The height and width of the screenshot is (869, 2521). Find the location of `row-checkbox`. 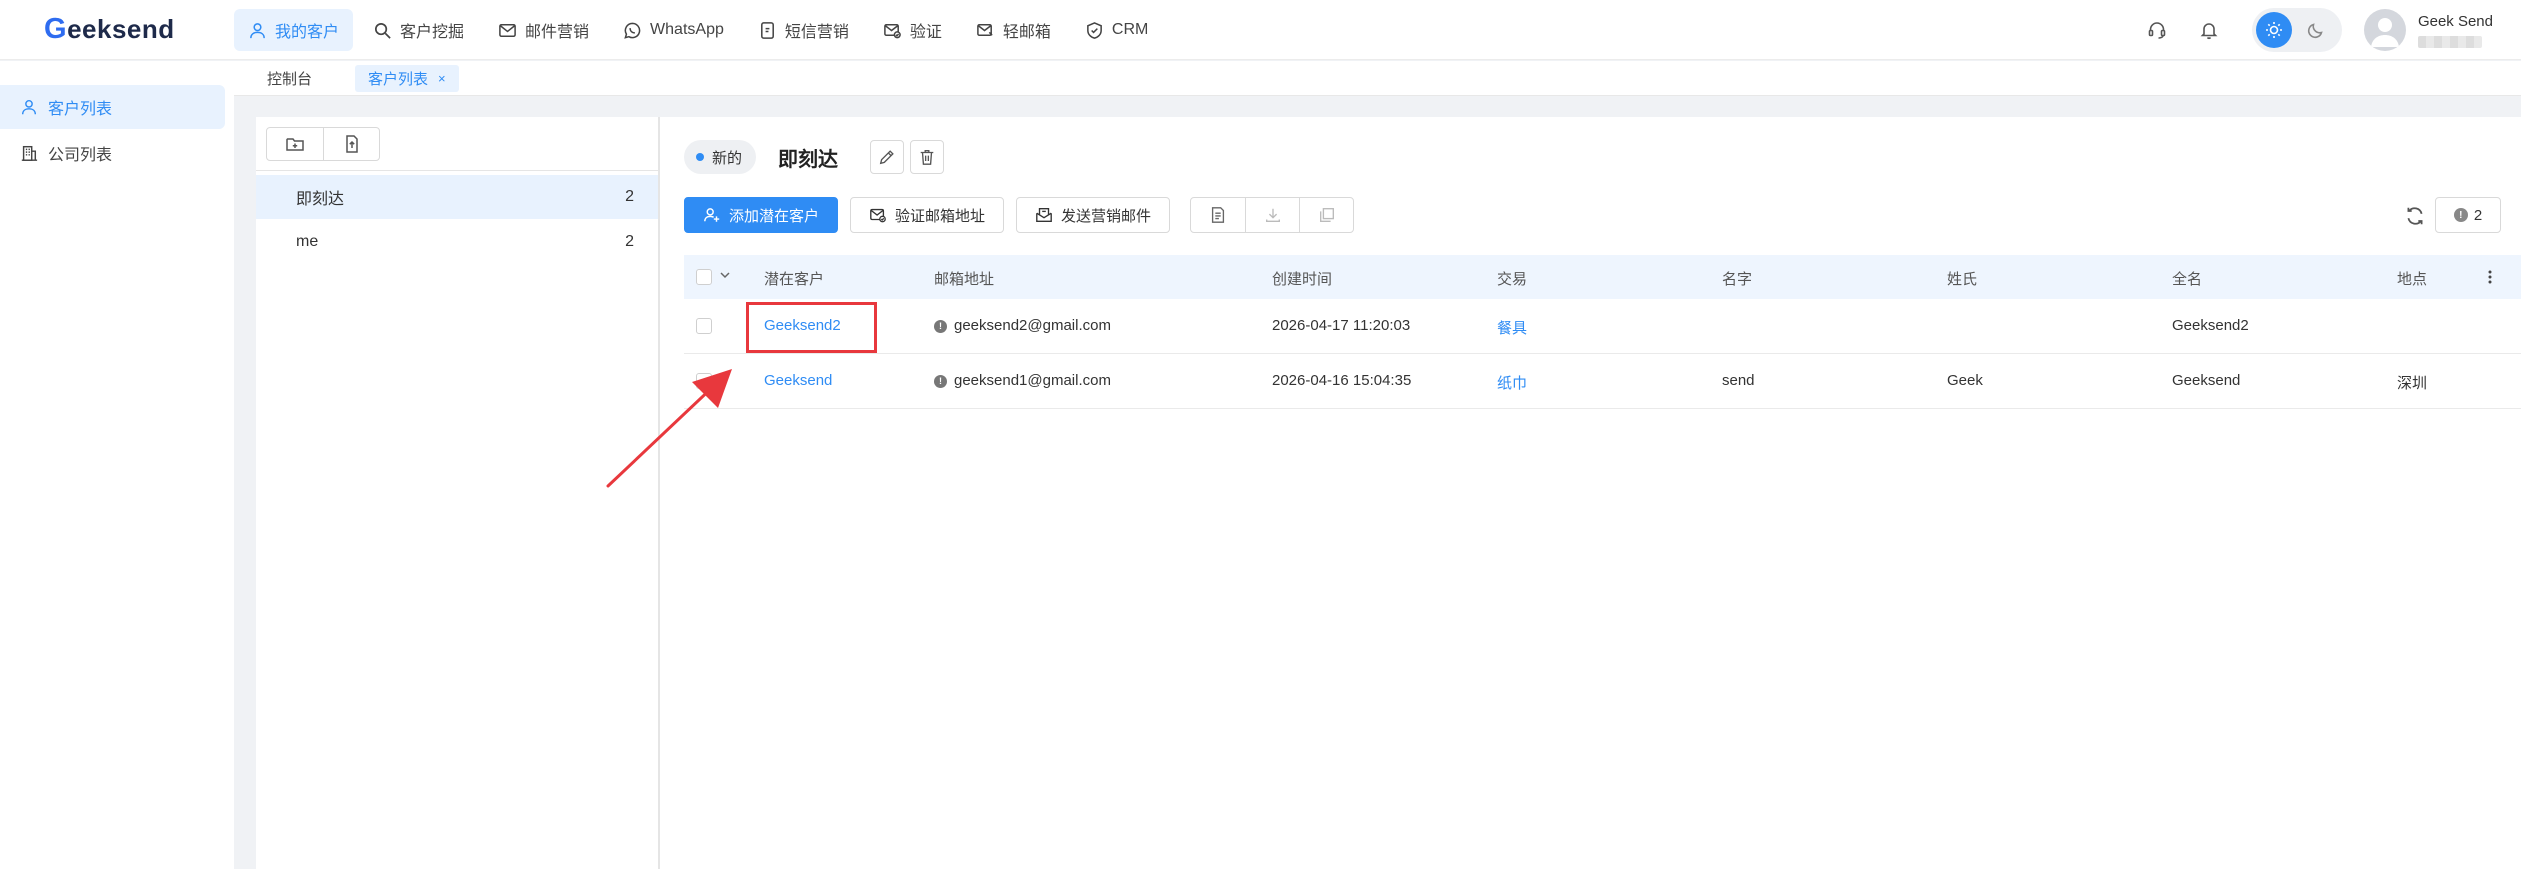

row-checkbox is located at coordinates (704, 326).